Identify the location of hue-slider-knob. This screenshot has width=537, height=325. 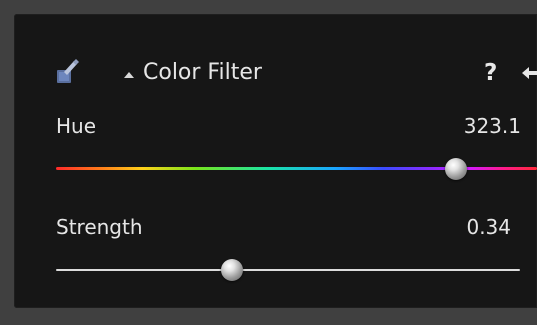
(456, 169).